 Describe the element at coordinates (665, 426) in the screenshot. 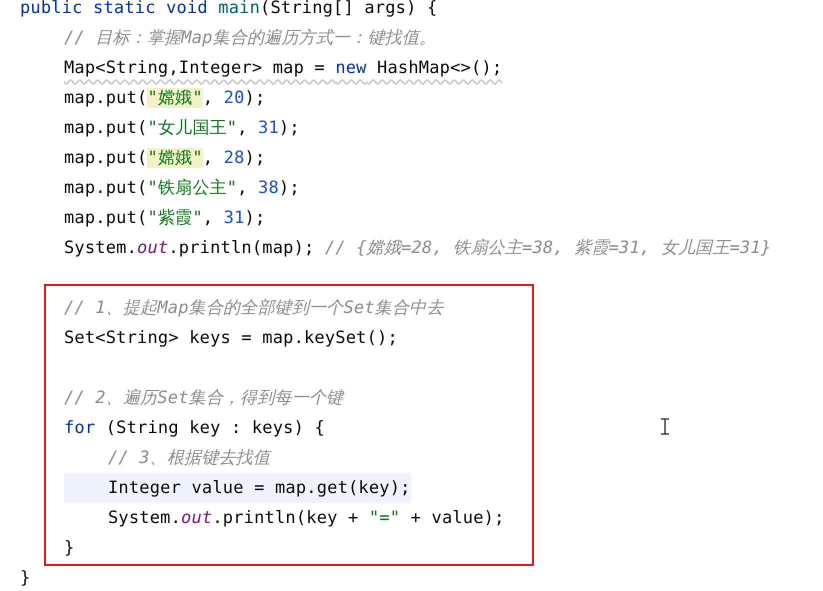

I see `text-cursor-icon` at that location.